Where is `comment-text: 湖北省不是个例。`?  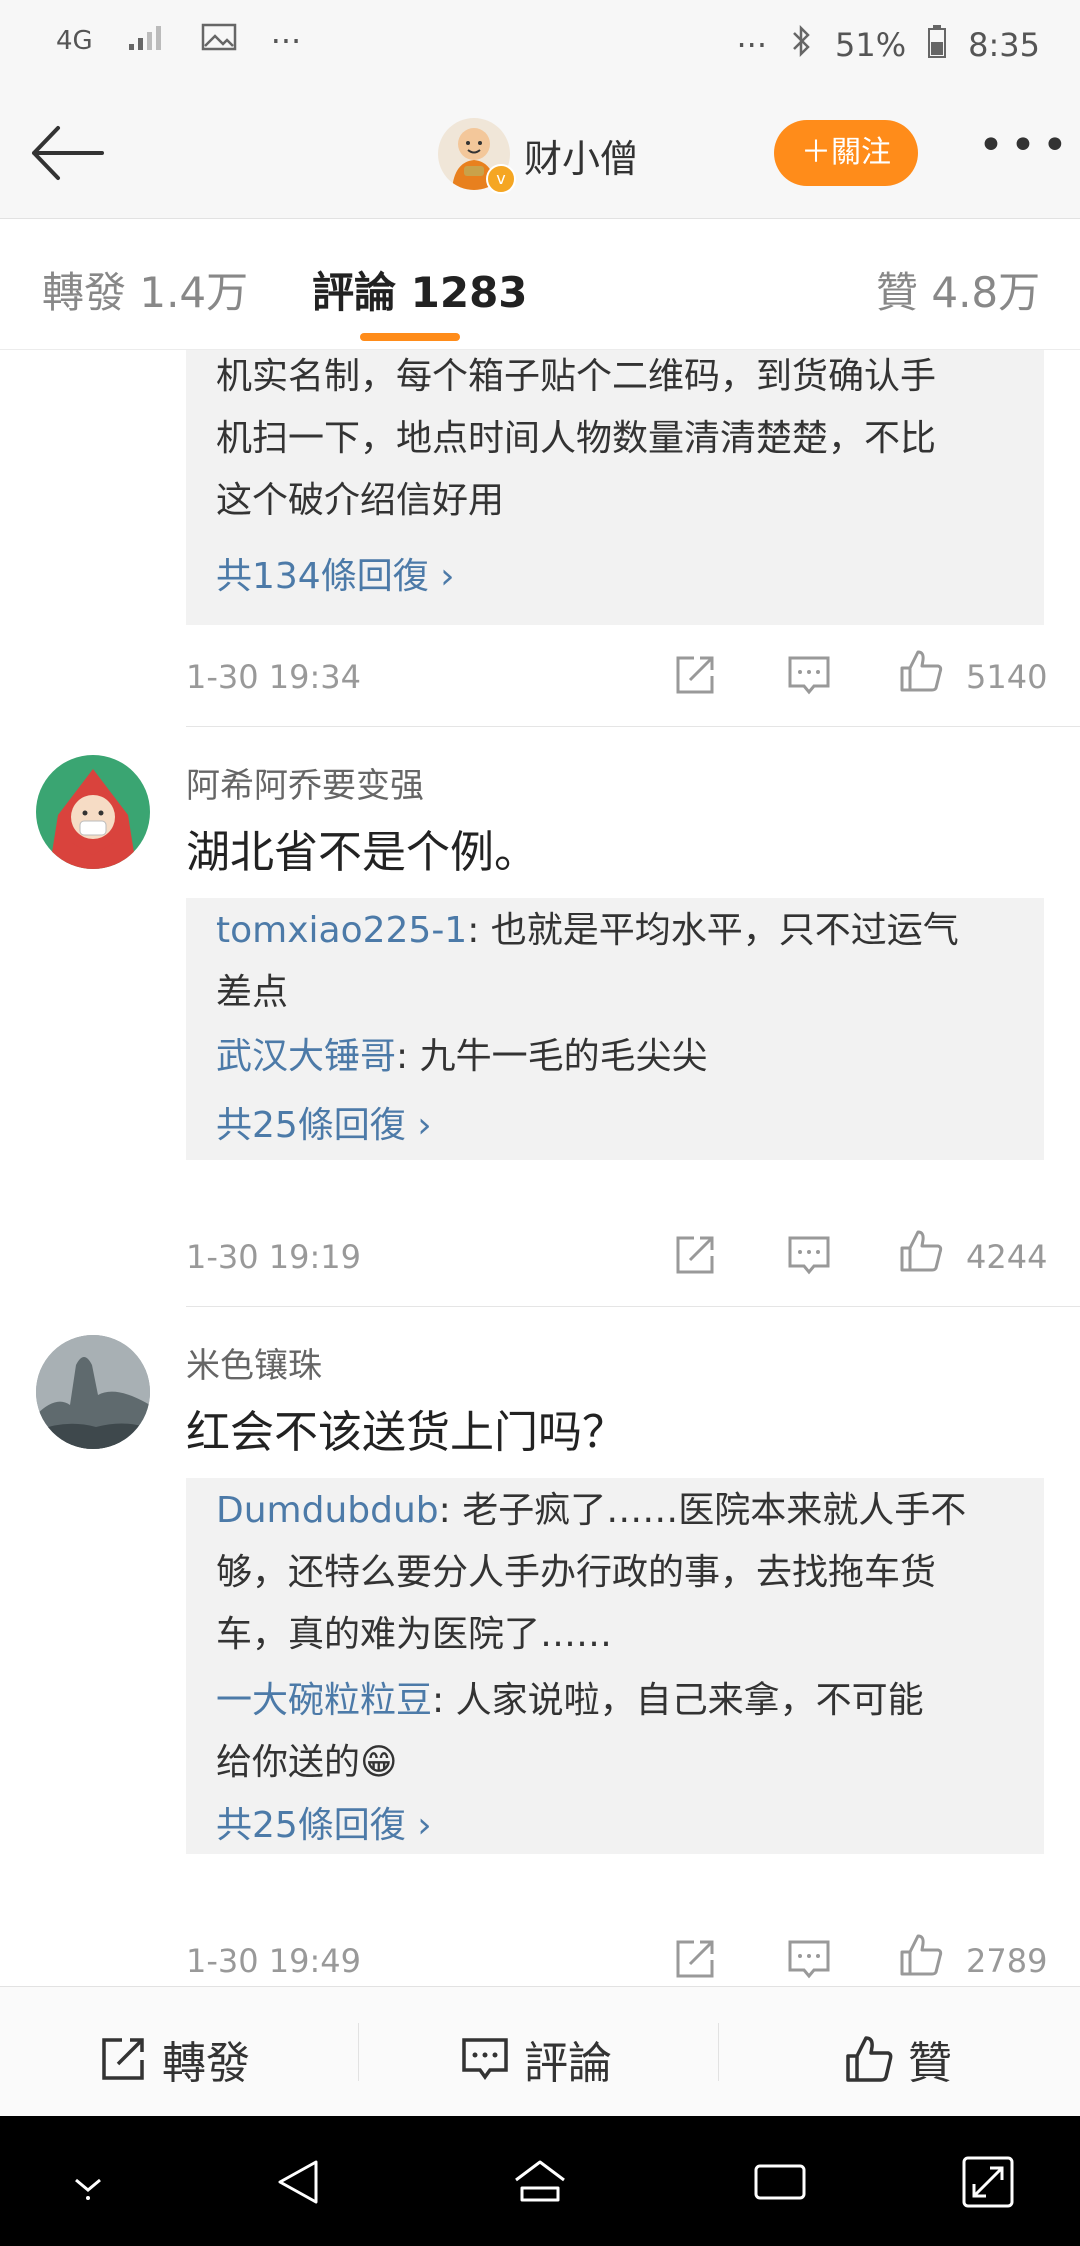
comment-text: 湖北省不是个例。 is located at coordinates (362, 852).